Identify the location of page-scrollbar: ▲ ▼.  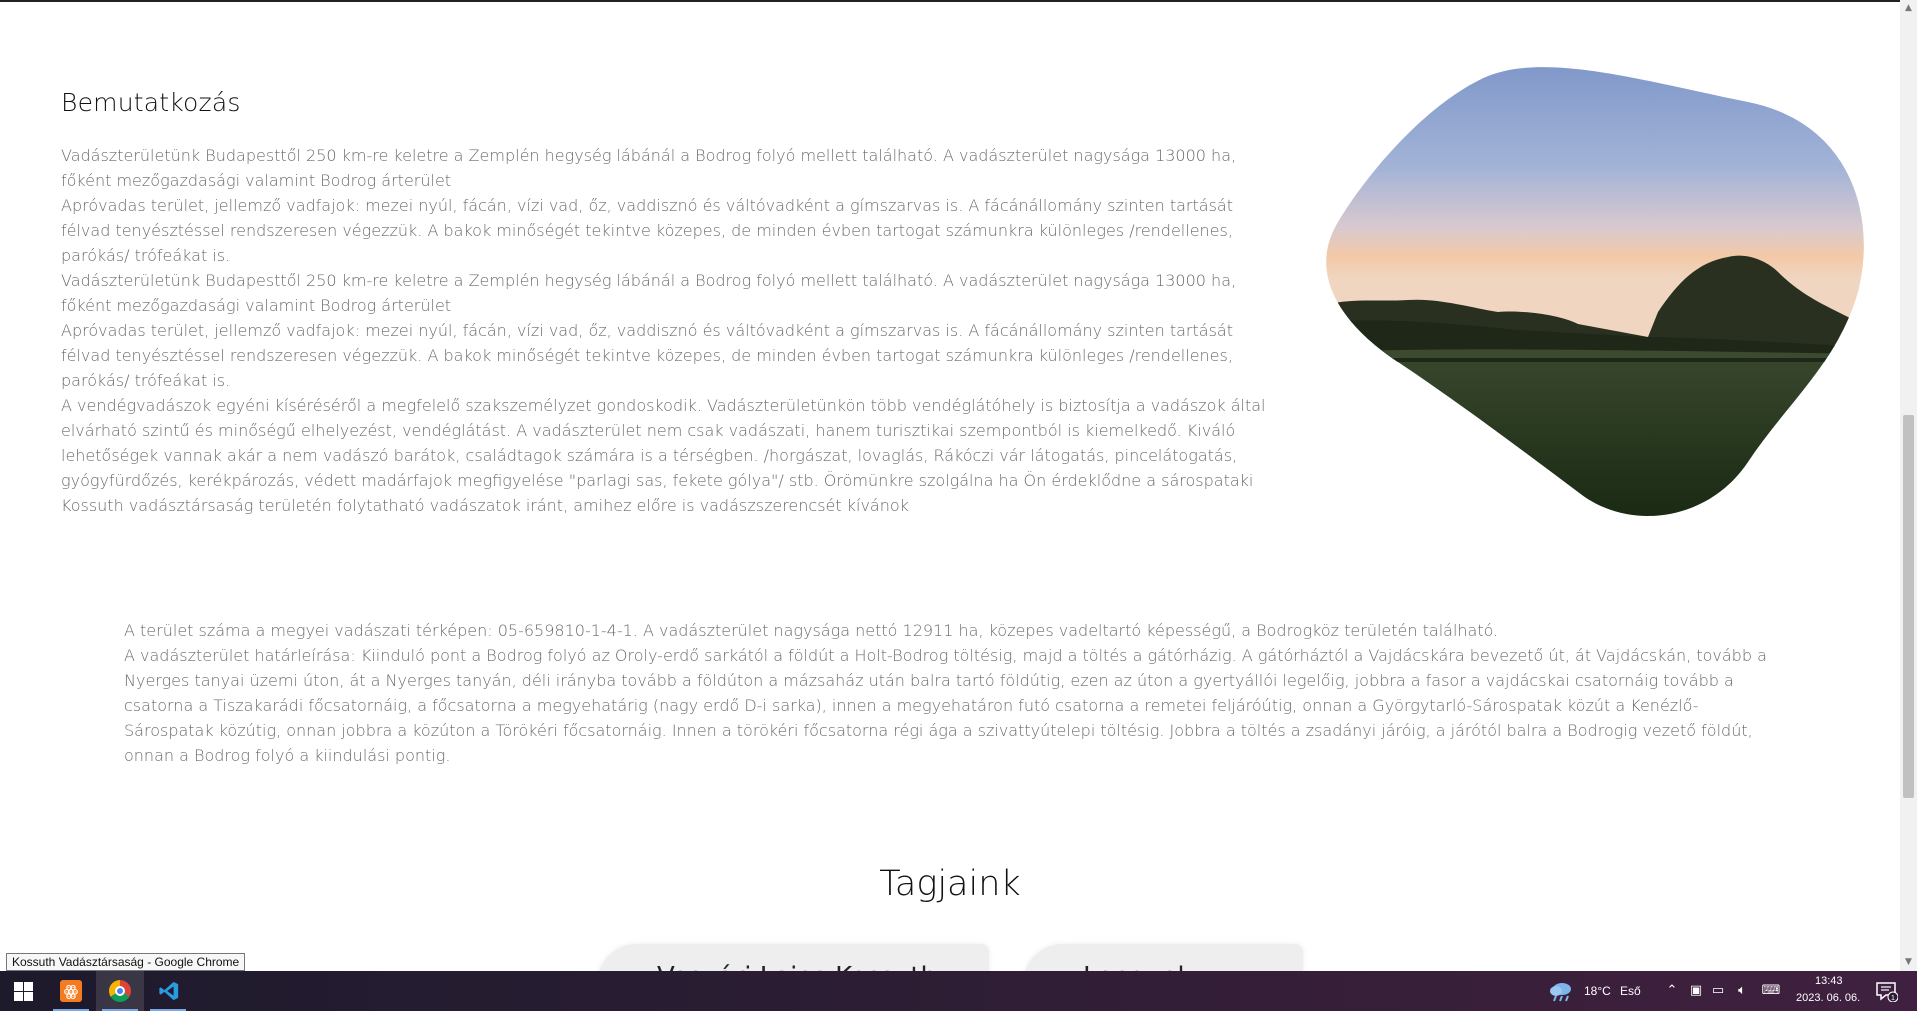
(1908, 485).